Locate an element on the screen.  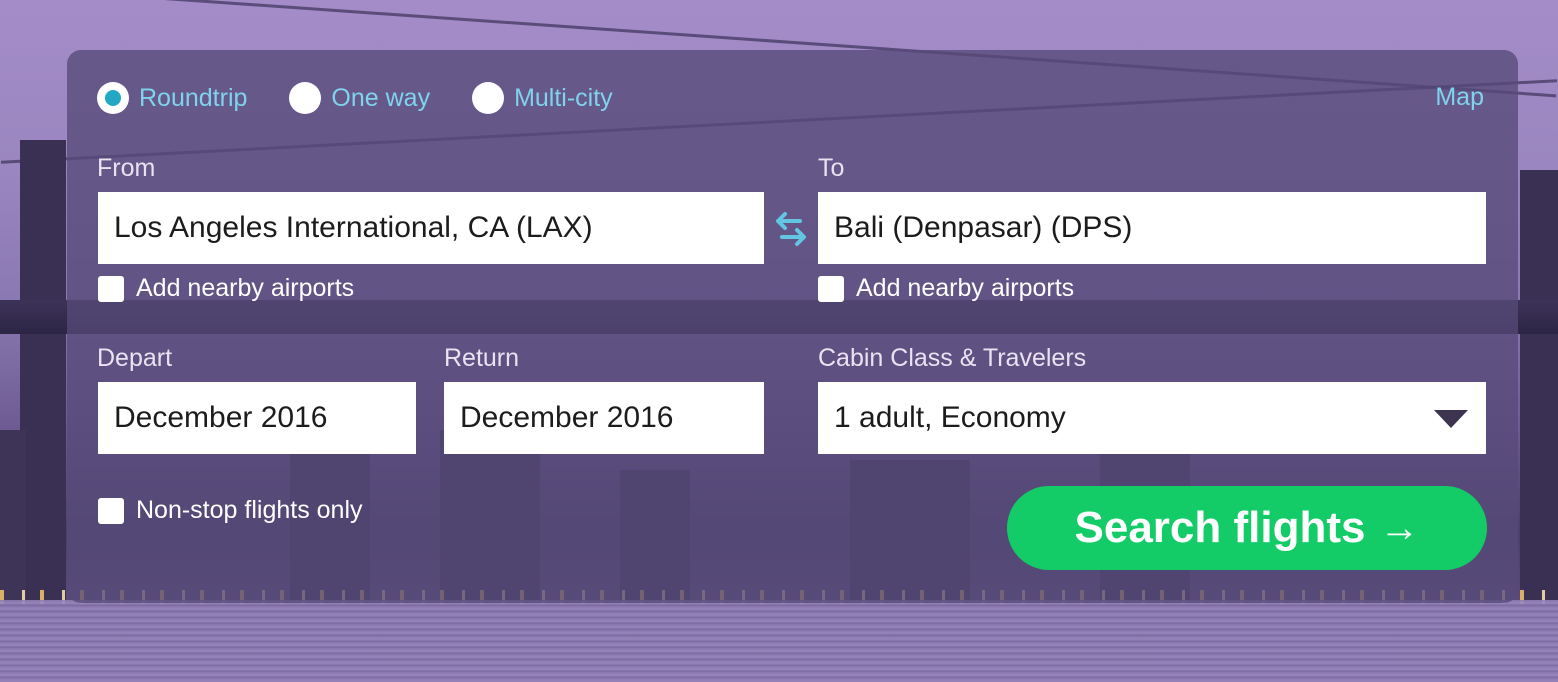
swap-arrows-icon is located at coordinates (791, 229).